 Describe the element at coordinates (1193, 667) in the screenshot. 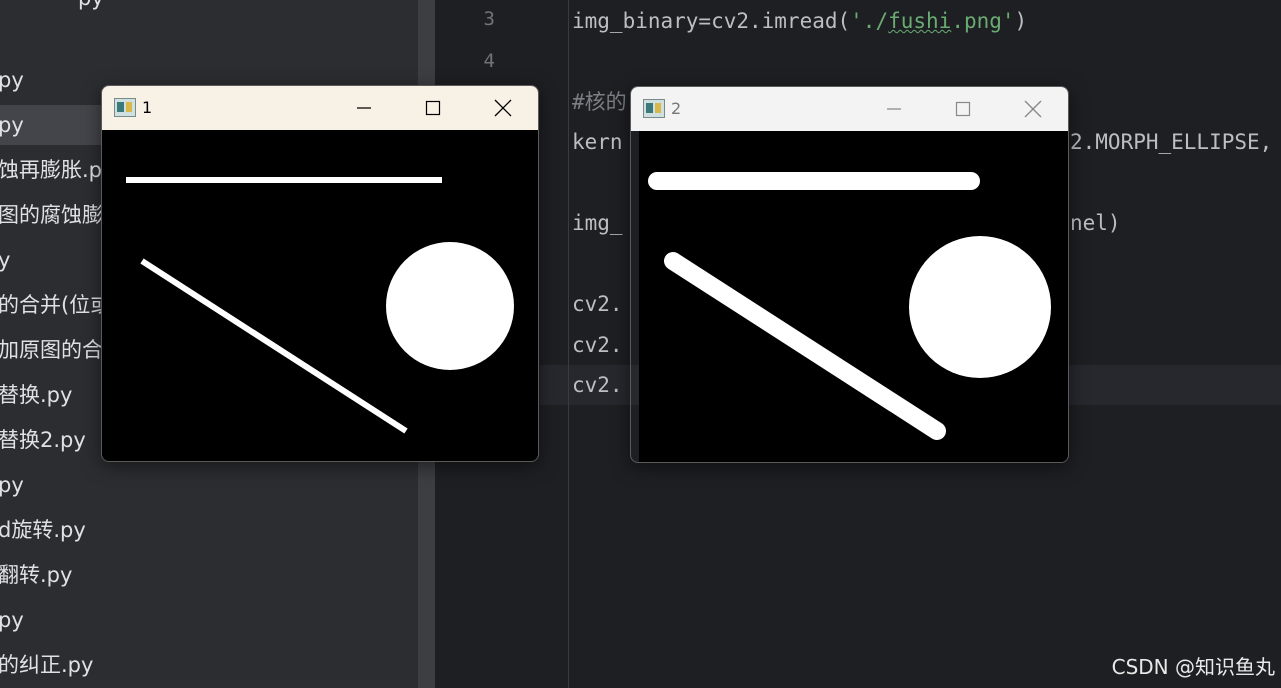

I see `watermark: CSDN @知识鱼丸` at that location.